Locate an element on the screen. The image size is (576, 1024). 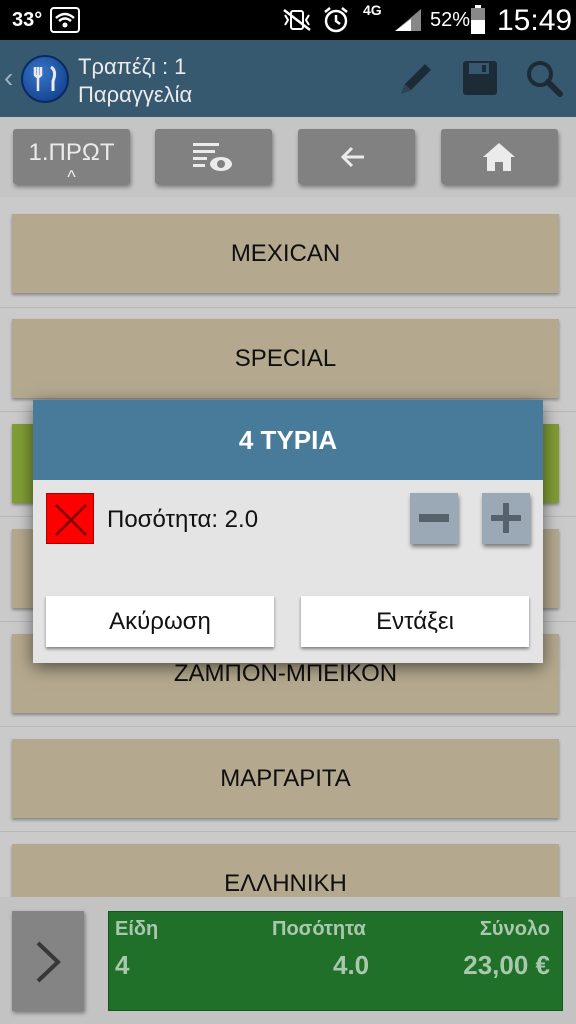
remove-item-button is located at coordinates (70, 518).